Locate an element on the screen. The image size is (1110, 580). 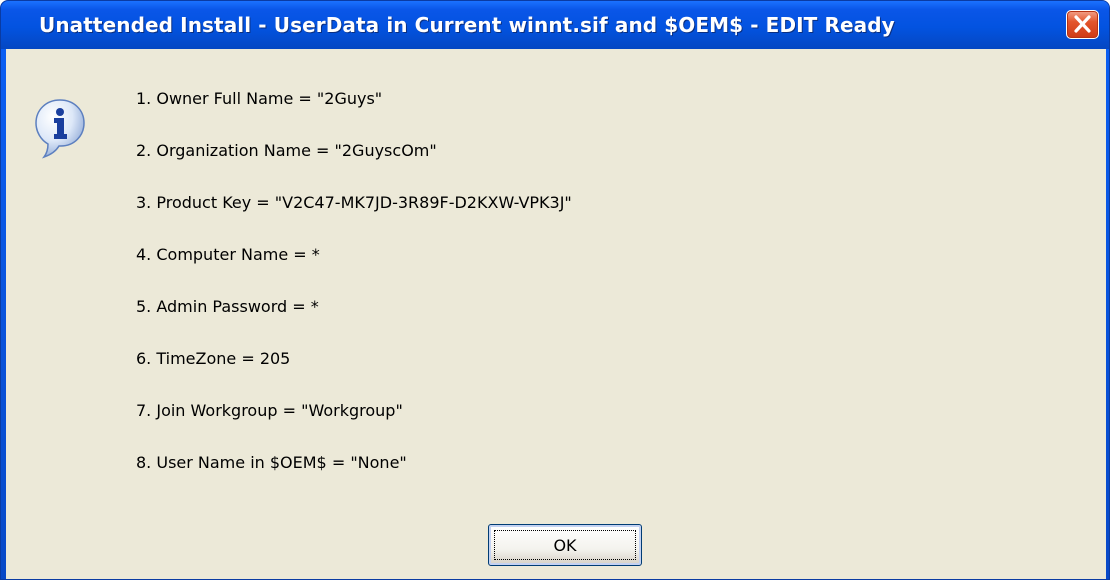
message-line: 5. Admin Password = * is located at coordinates (227, 306).